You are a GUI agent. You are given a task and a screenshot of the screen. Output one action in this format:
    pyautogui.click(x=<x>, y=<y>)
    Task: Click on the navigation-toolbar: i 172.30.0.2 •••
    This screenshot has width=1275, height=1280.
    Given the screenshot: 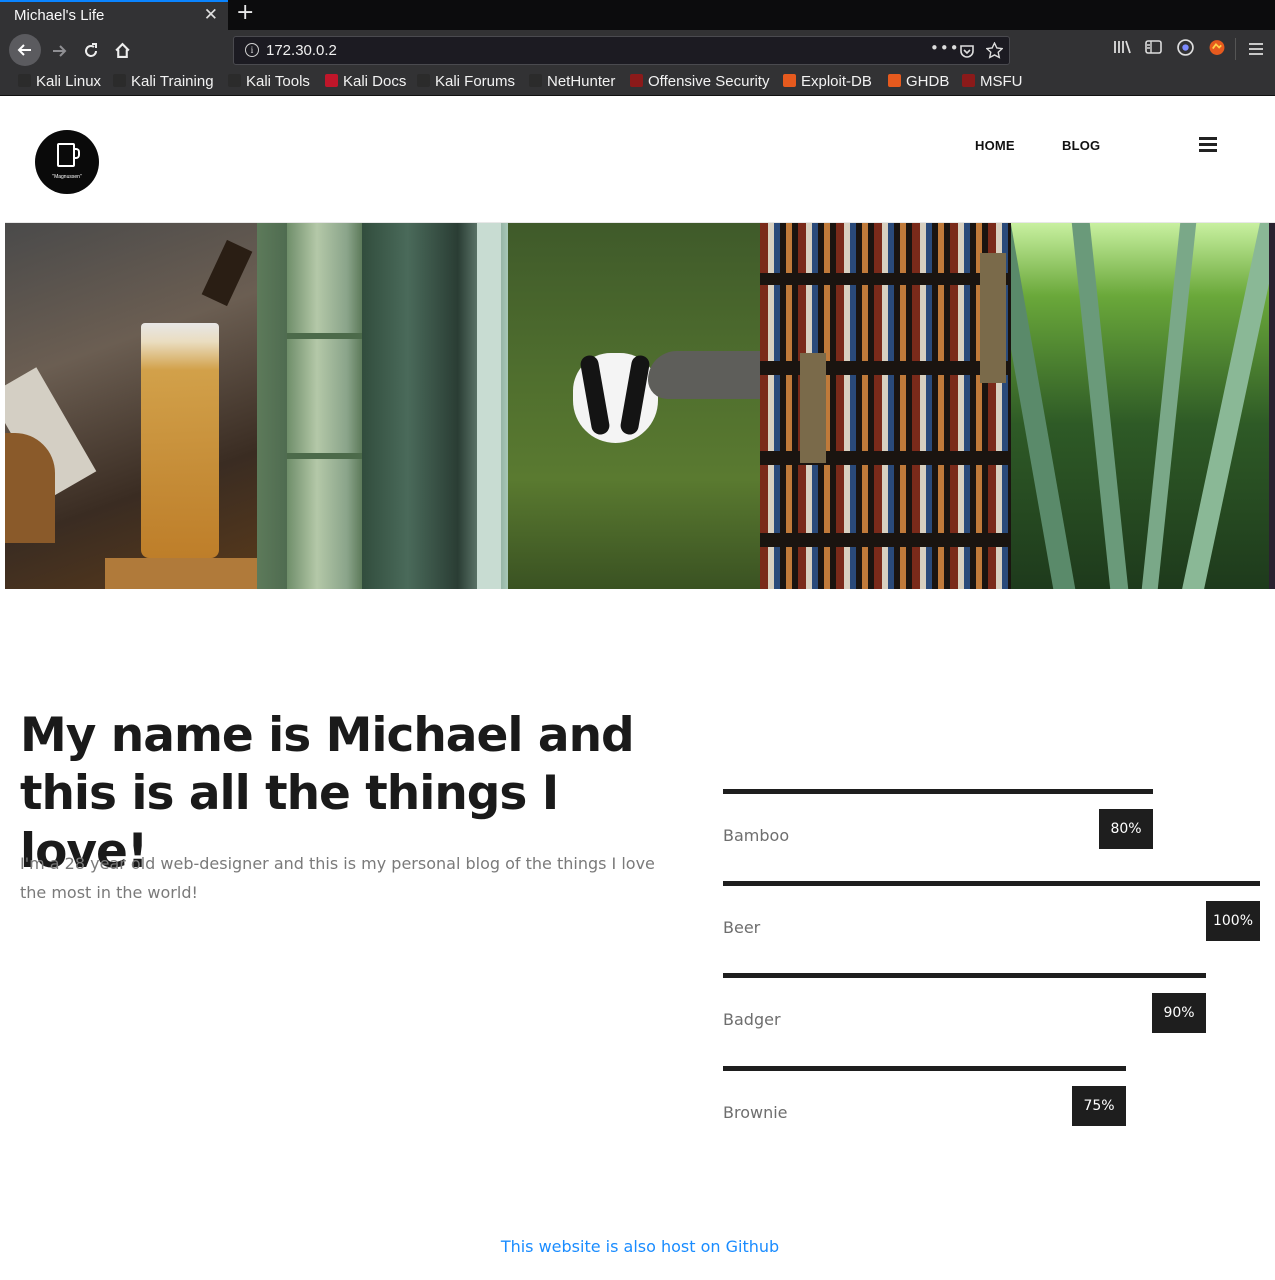 What is the action you would take?
    pyautogui.click(x=637, y=50)
    